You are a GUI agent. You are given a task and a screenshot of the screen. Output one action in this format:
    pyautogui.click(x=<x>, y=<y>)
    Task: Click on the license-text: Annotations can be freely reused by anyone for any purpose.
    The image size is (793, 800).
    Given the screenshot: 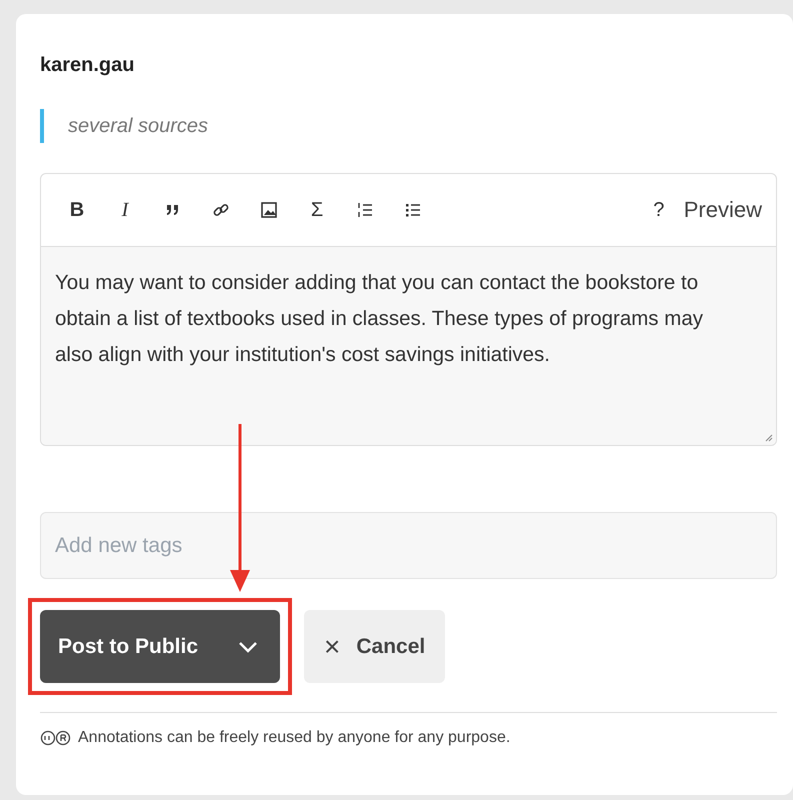 What is the action you would take?
    pyautogui.click(x=294, y=738)
    